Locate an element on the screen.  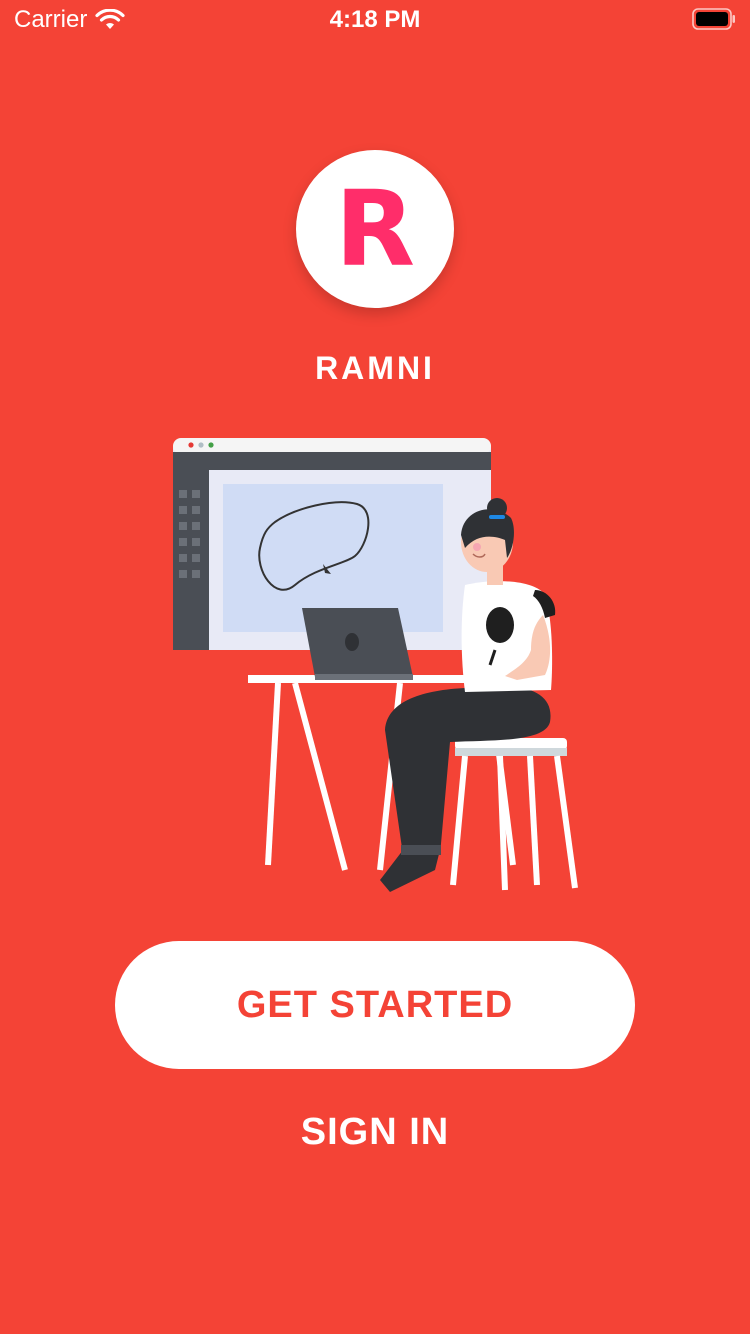
status-time: 4:18 PM is located at coordinates (375, 19).